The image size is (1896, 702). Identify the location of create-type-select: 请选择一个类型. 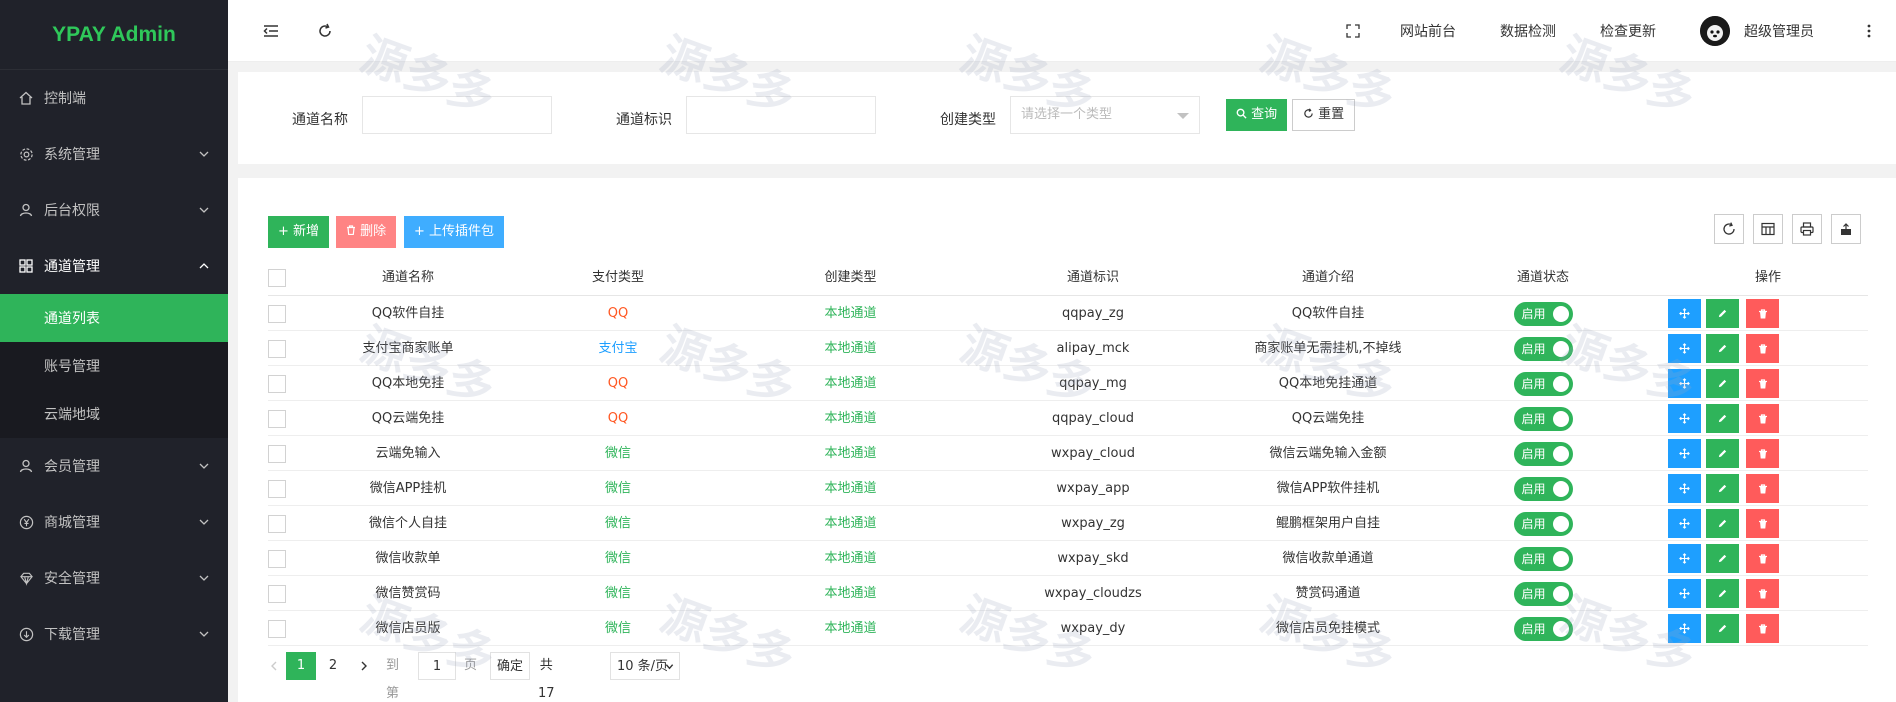
(1105, 115).